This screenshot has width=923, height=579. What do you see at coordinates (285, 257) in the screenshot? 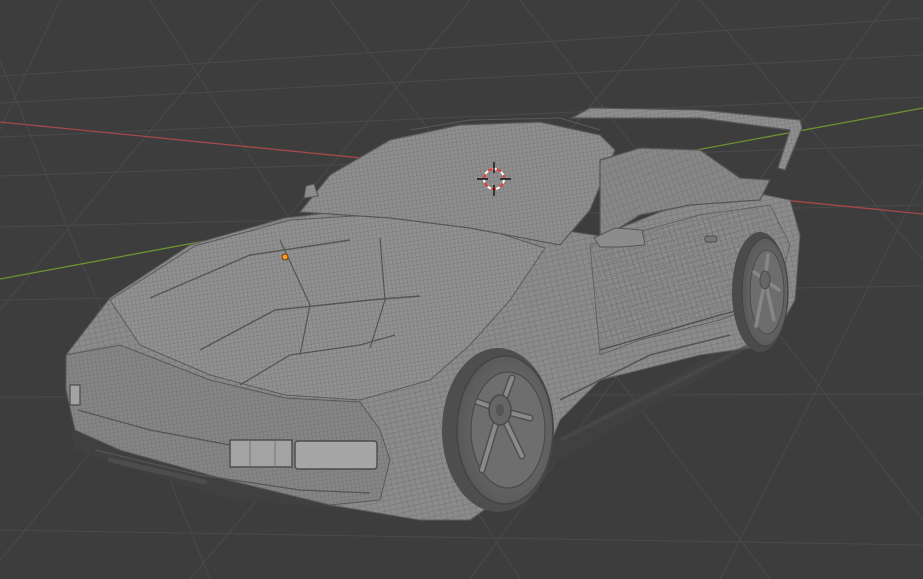
I see `object-origin` at bounding box center [285, 257].